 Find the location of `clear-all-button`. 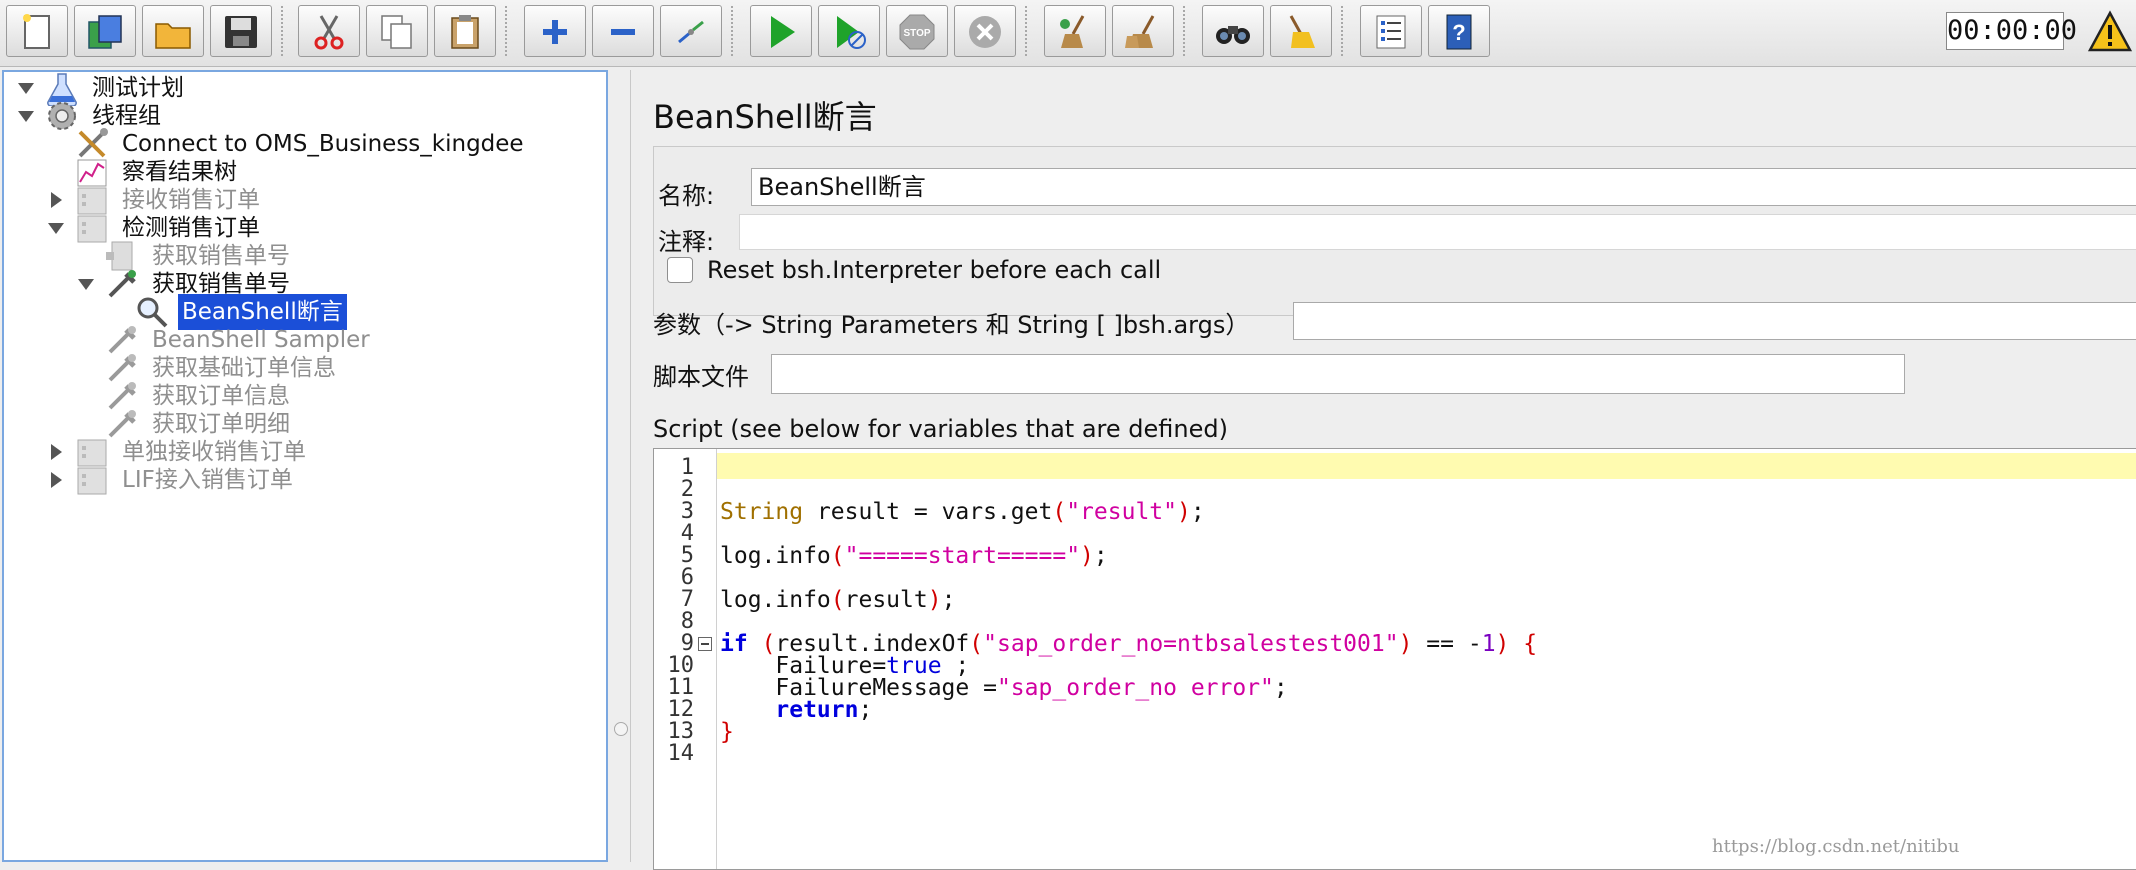

clear-all-button is located at coordinates (1143, 31).